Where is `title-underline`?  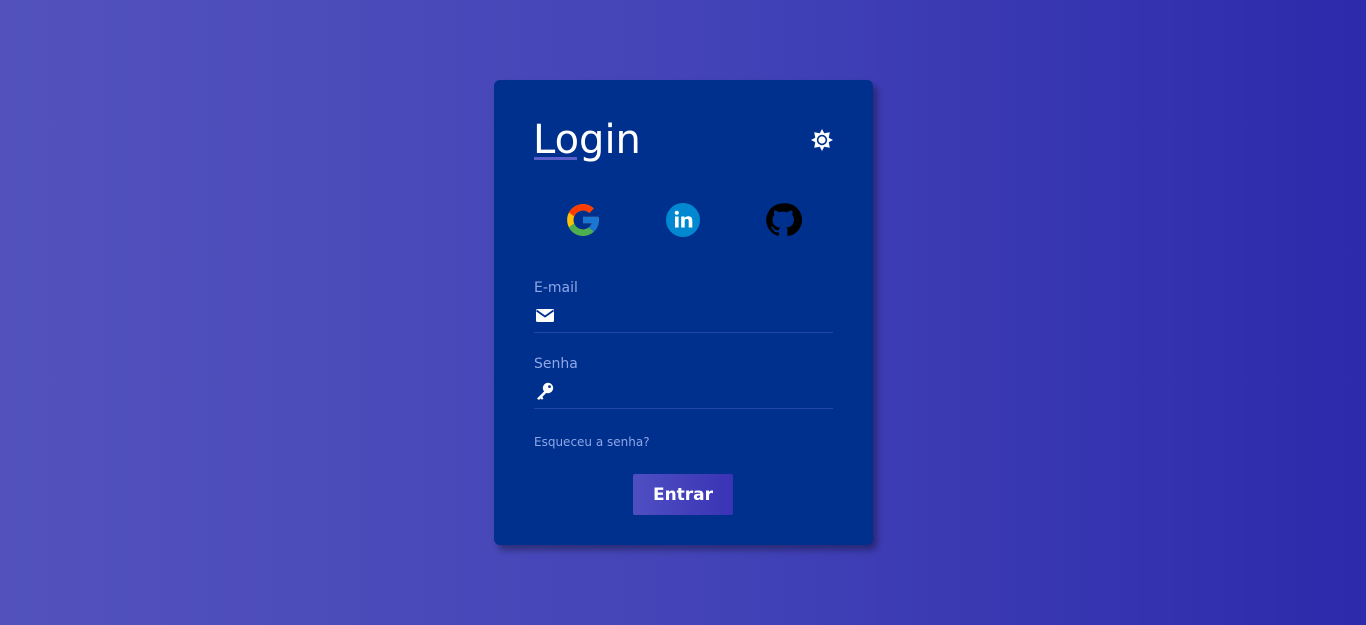 title-underline is located at coordinates (555, 158).